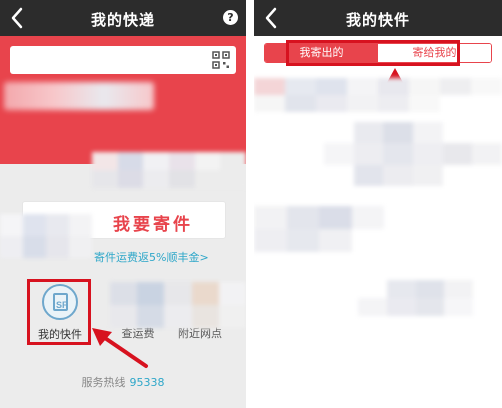 This screenshot has height=408, width=502. What do you see at coordinates (221, 60) in the screenshot?
I see `scan-code-icon` at bounding box center [221, 60].